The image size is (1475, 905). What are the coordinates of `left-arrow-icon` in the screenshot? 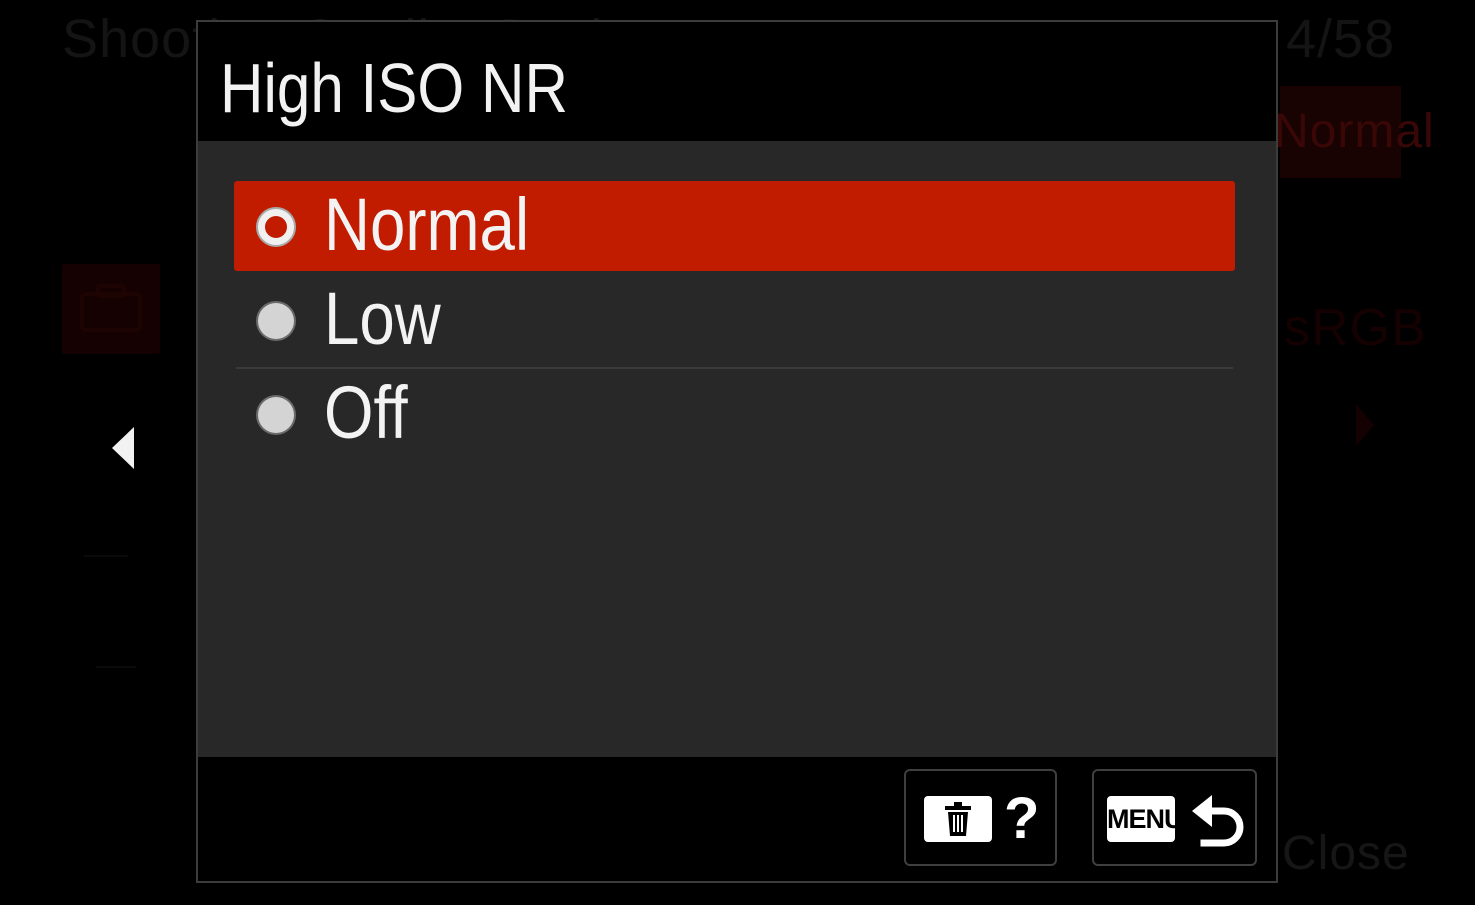 It's located at (123, 448).